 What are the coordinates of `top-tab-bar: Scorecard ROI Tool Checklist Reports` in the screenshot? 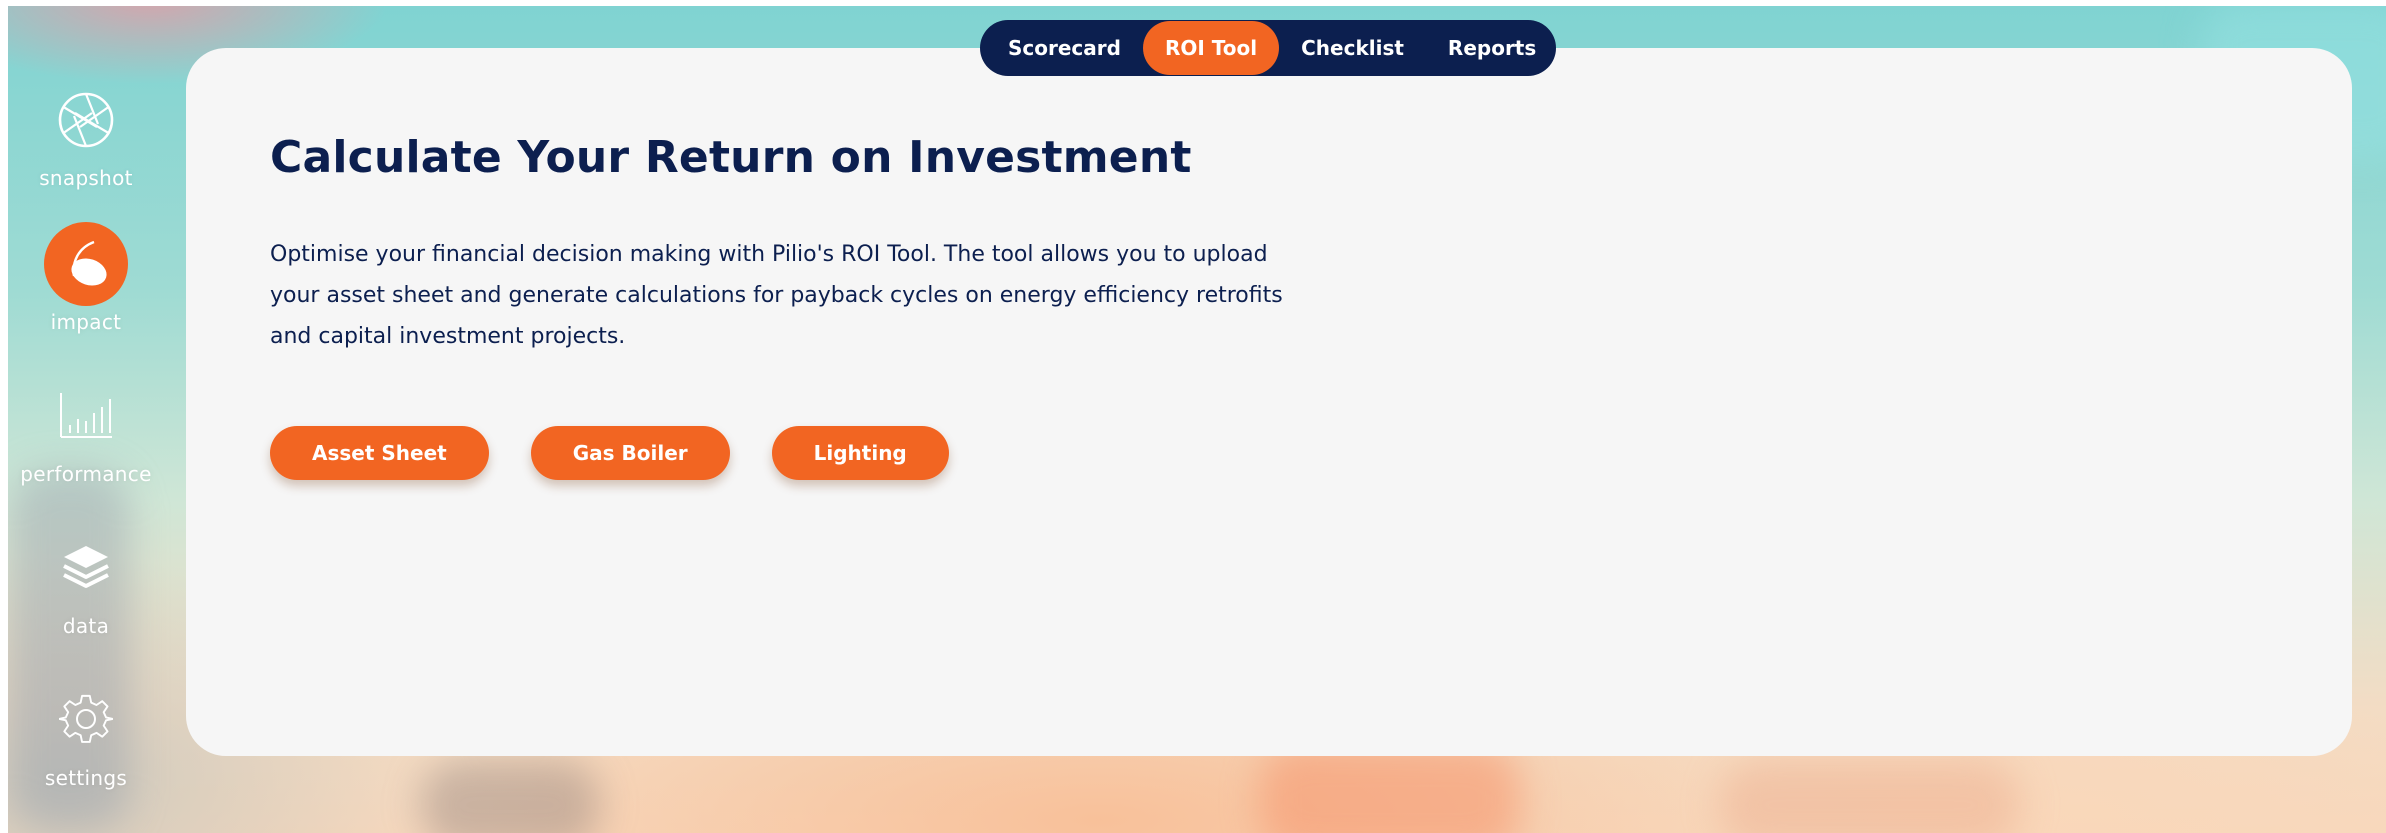 It's located at (1268, 48).